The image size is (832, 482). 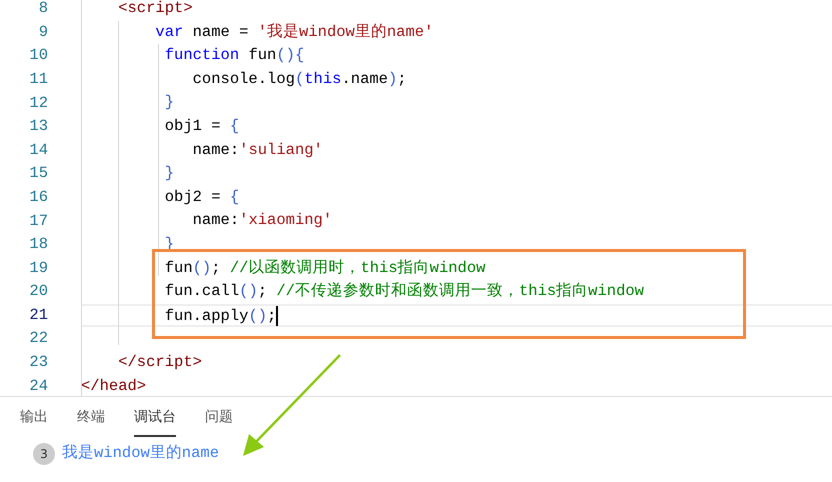 I want to click on code-line: function fun(){, so click(x=234, y=55).